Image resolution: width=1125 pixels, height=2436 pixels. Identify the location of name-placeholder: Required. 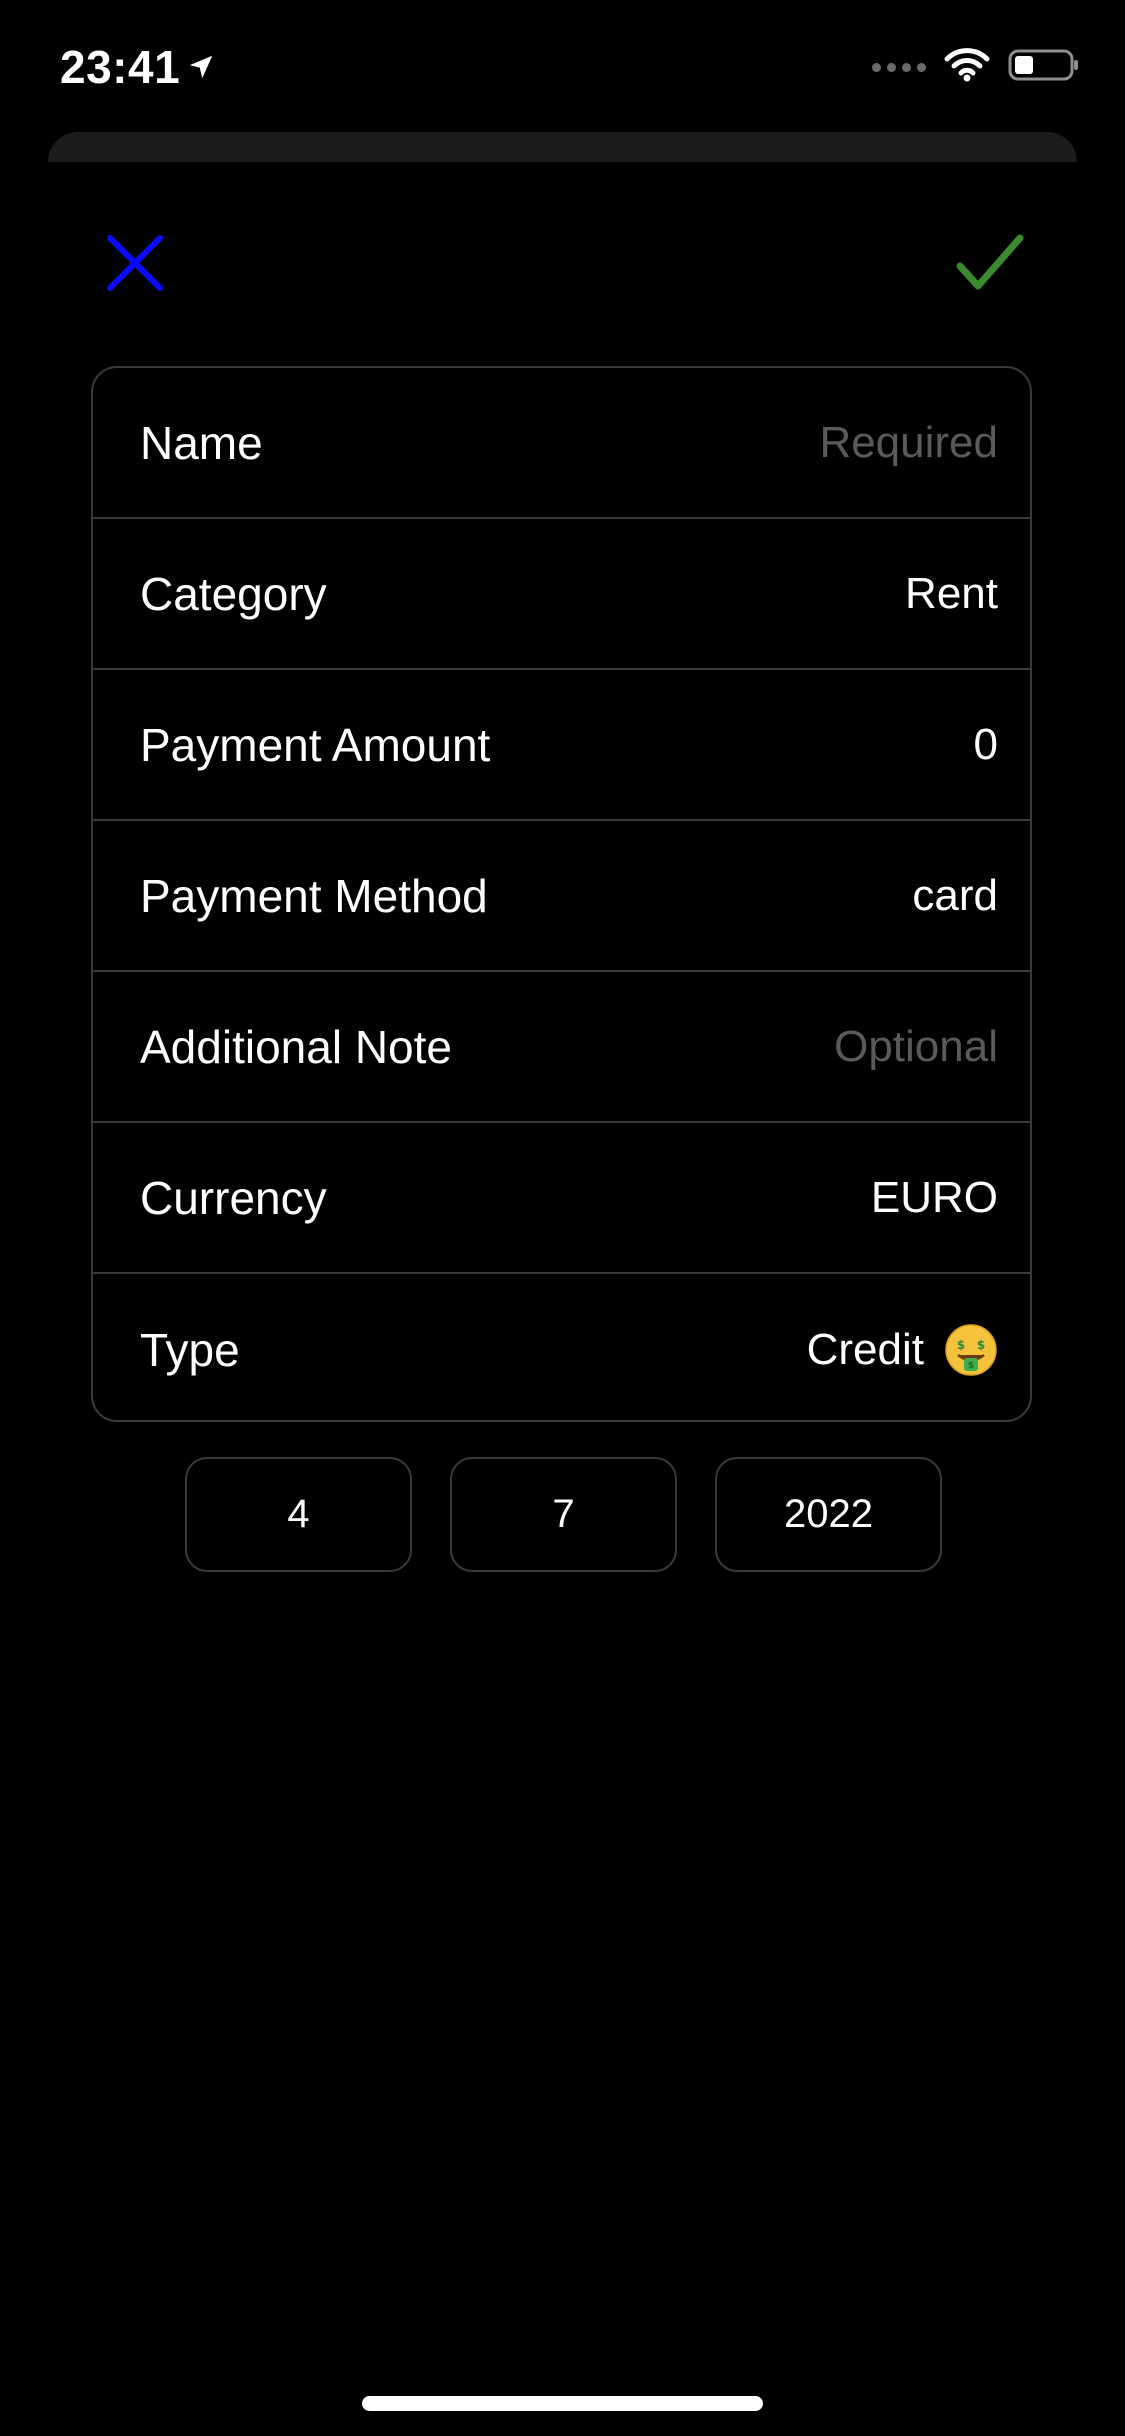
(908, 443).